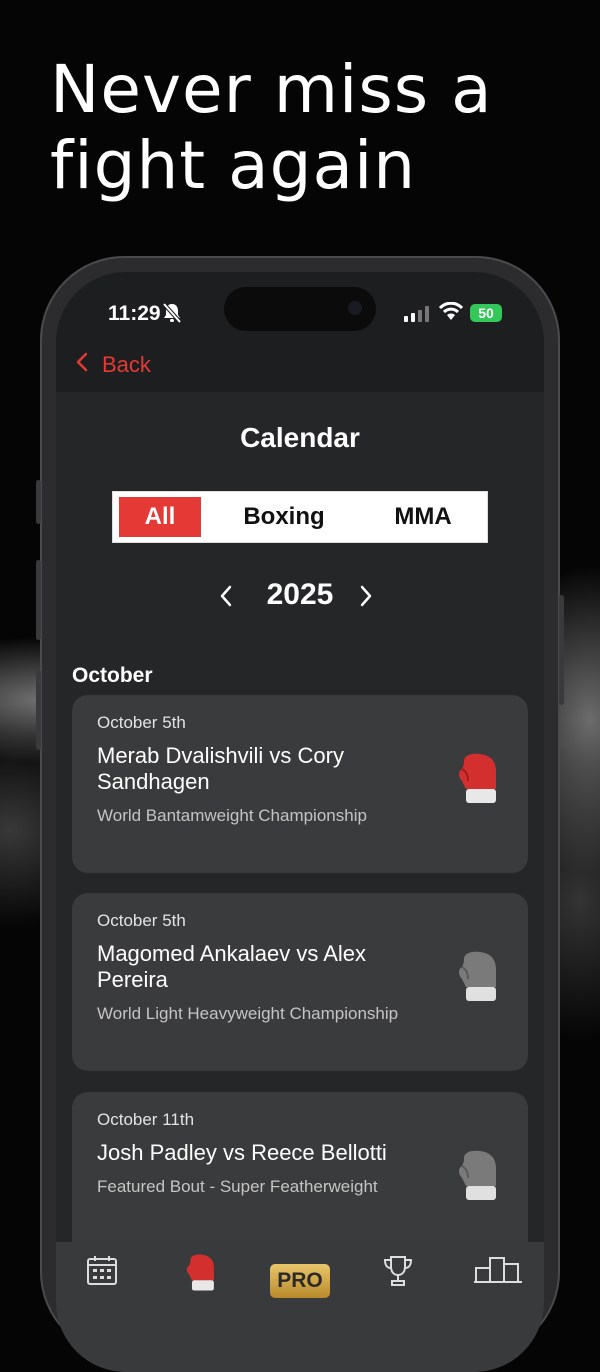 This screenshot has width=600, height=1372. I want to click on event-fight: Magomed Ankalaev vs Alex Pereira, so click(232, 966).